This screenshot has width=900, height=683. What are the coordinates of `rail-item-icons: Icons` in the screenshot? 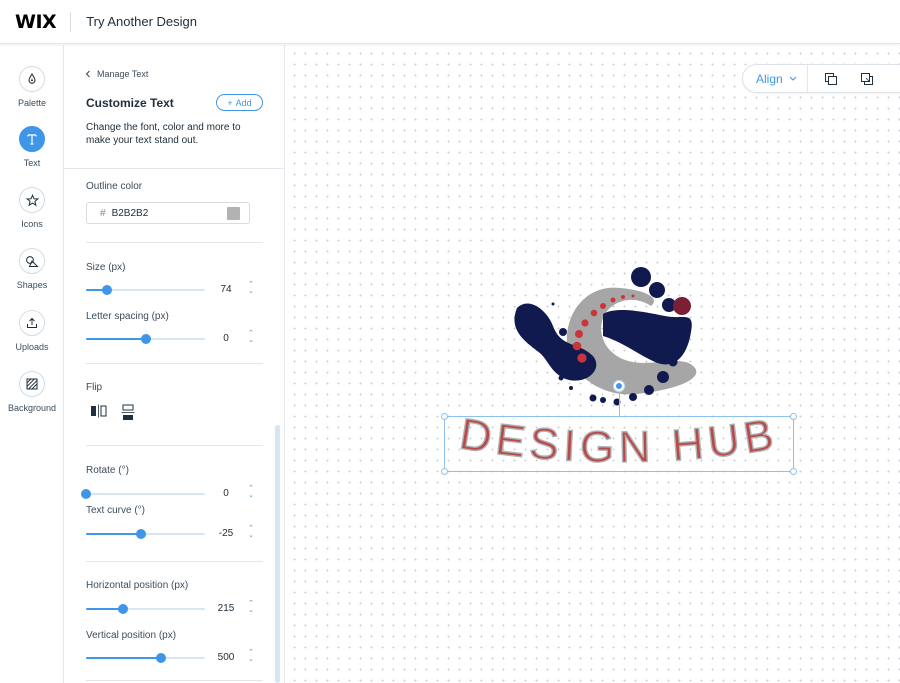 It's located at (32, 208).